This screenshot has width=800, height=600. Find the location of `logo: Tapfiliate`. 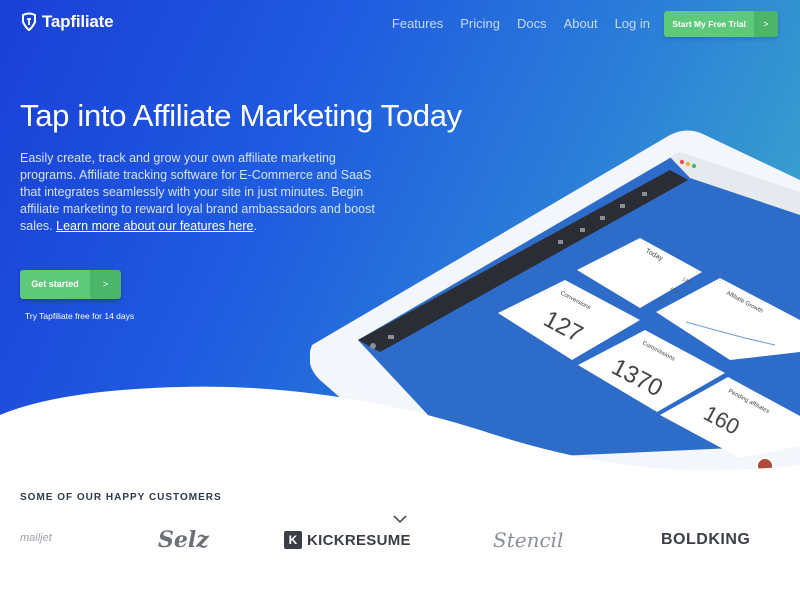

logo: Tapfiliate is located at coordinates (67, 22).